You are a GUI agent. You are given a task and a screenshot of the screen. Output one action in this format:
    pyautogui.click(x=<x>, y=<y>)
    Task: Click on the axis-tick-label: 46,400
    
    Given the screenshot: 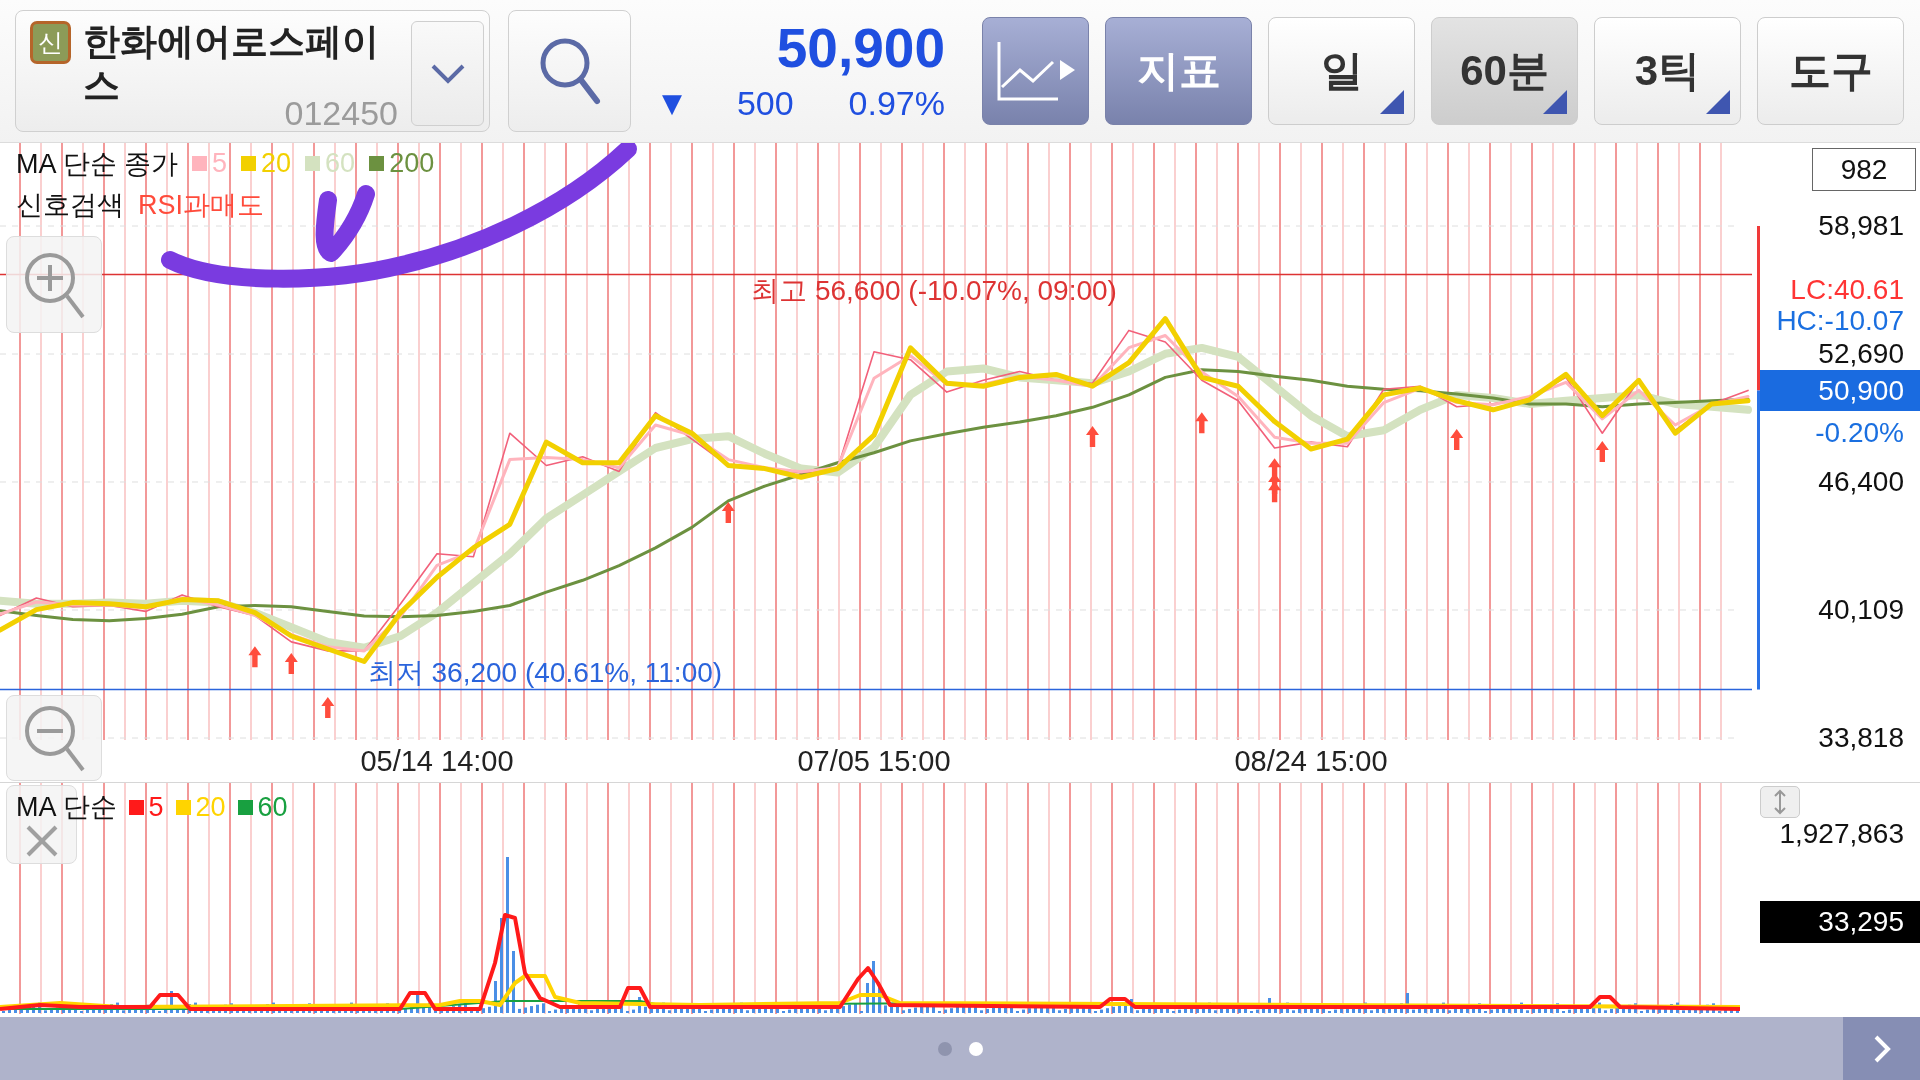 What is the action you would take?
    pyautogui.click(x=1861, y=482)
    